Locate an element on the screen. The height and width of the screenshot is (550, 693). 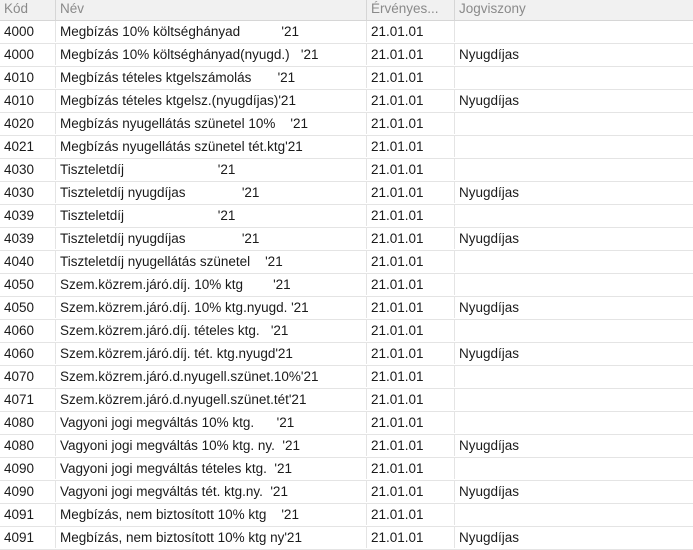
cell-code: 4071 is located at coordinates (28, 399).